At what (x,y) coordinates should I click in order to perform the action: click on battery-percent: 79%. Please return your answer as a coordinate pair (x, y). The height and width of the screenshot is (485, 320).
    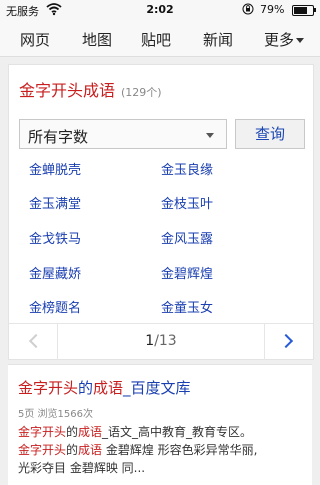
    Looking at the image, I should click on (272, 9).